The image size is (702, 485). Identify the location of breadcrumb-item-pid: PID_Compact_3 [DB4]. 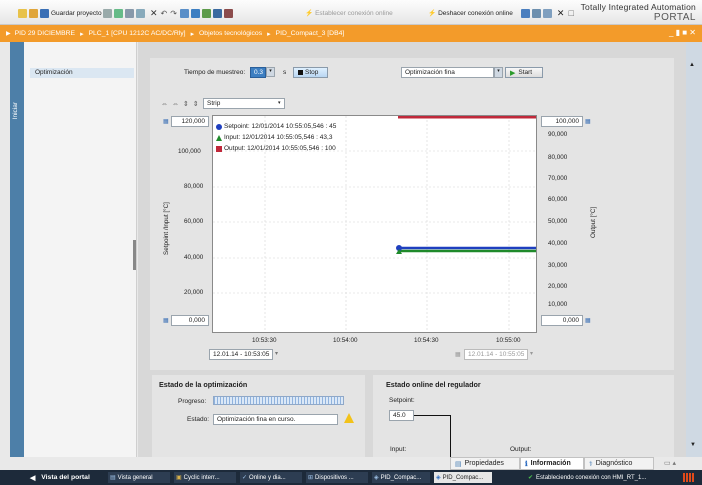
(310, 33).